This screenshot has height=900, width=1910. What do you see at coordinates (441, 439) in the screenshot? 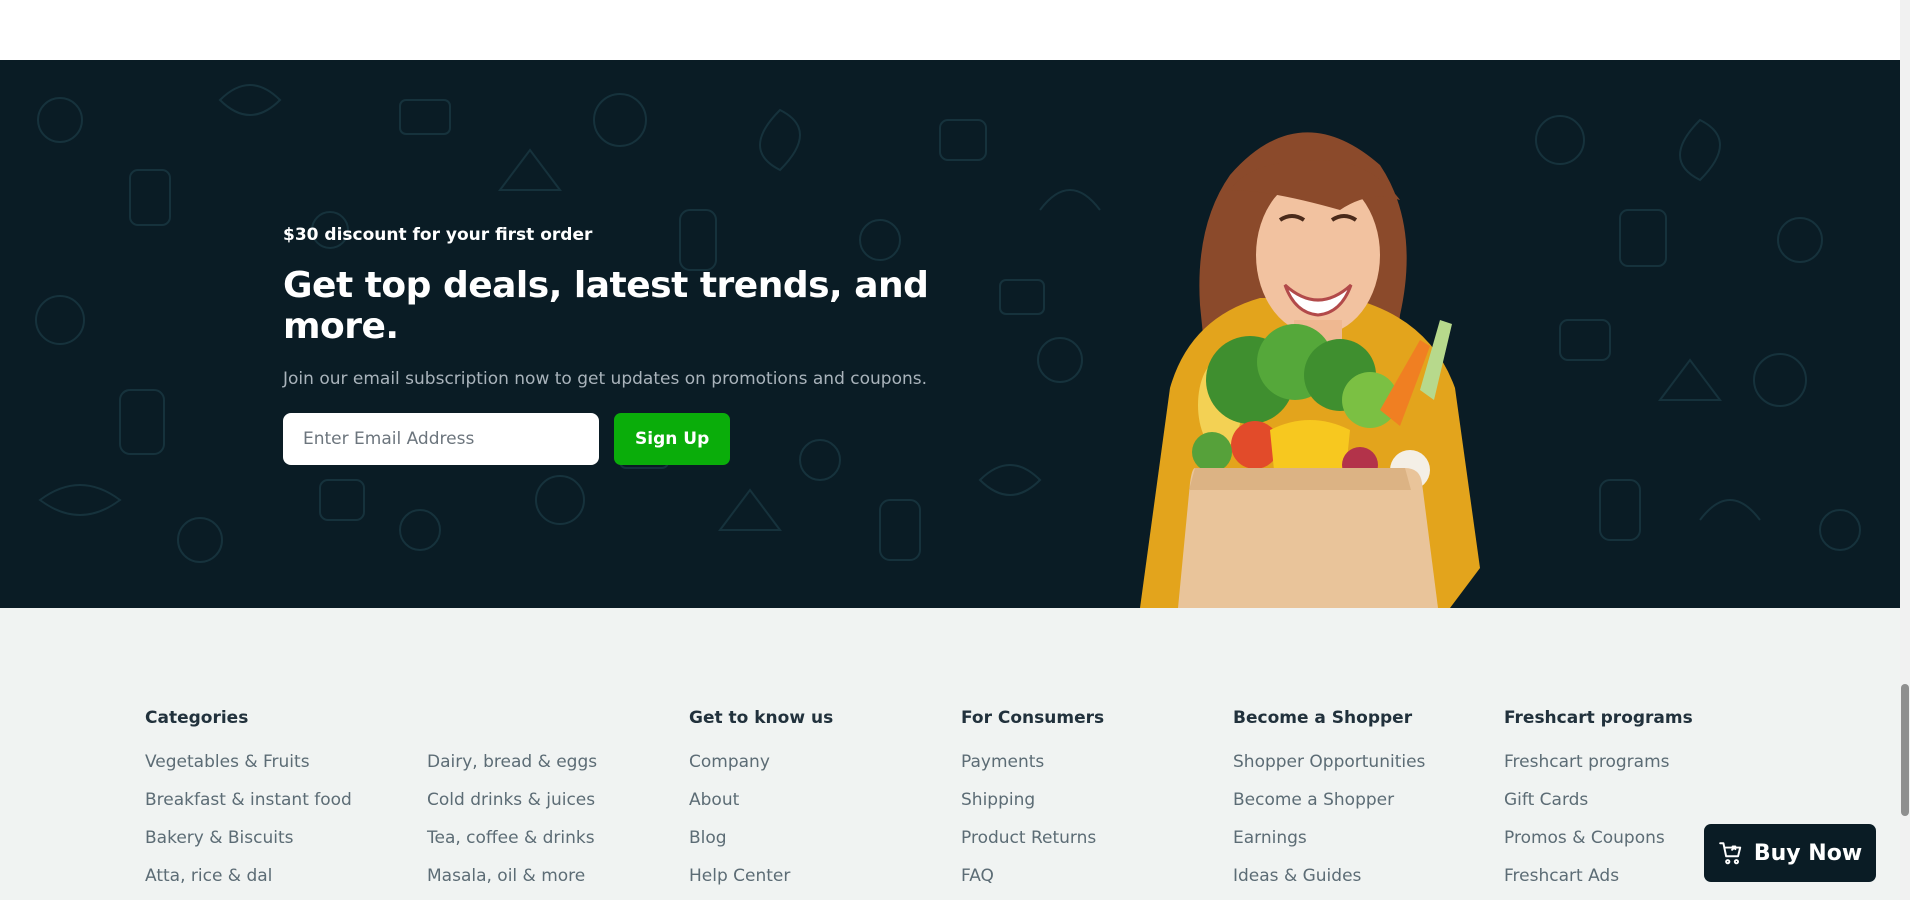
I see `email-input` at bounding box center [441, 439].